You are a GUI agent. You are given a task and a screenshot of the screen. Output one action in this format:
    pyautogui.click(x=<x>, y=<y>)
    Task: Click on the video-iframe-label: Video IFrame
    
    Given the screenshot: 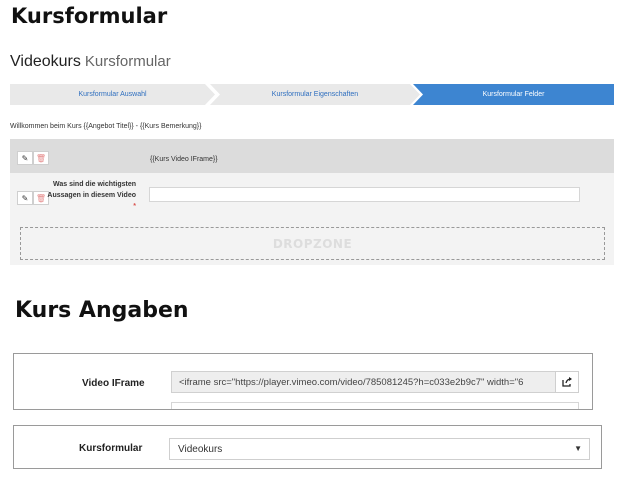 What is the action you would take?
    pyautogui.click(x=113, y=383)
    